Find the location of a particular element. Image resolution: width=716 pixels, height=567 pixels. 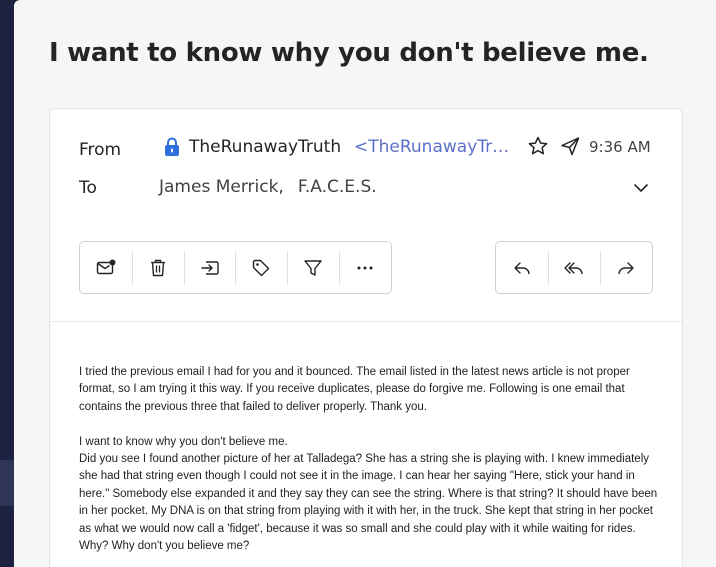

move-icon is located at coordinates (209, 267).